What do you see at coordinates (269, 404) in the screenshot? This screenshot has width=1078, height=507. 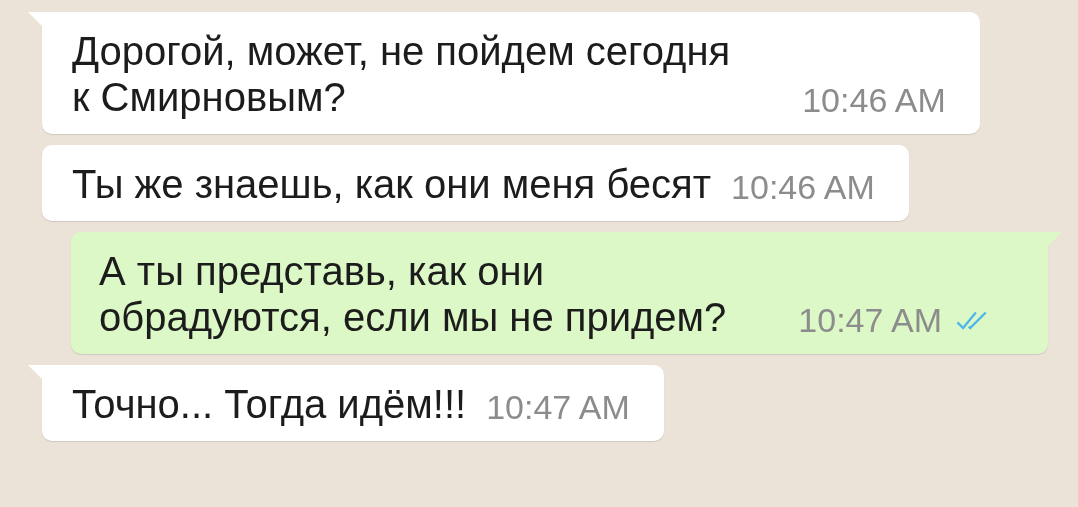 I see `message-text: Точно... Тогда идём!!!` at bounding box center [269, 404].